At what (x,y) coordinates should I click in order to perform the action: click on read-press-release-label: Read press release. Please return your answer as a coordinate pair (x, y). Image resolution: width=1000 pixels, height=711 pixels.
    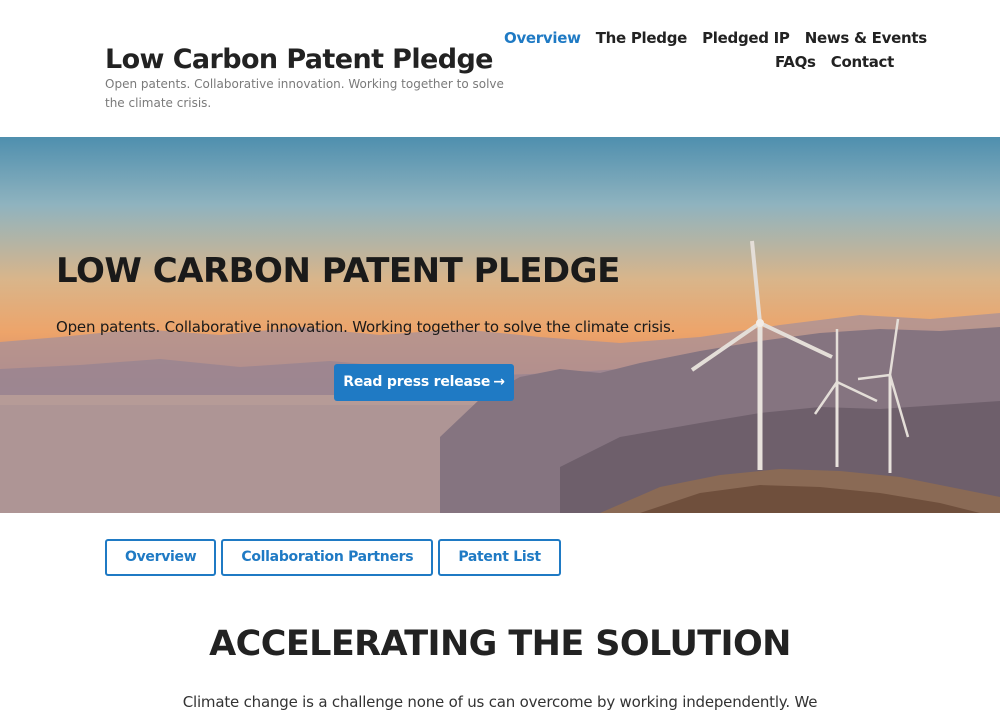
    Looking at the image, I should click on (417, 382).